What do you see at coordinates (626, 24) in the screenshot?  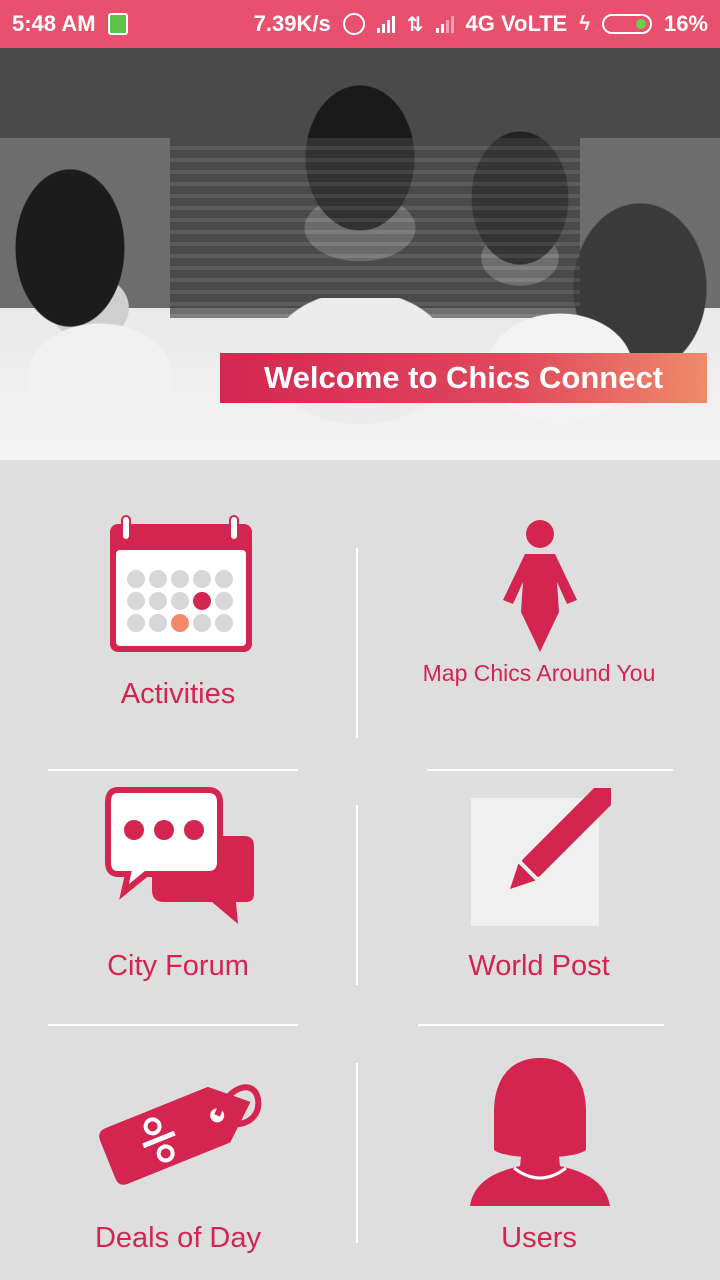 I see `battery-icon` at bounding box center [626, 24].